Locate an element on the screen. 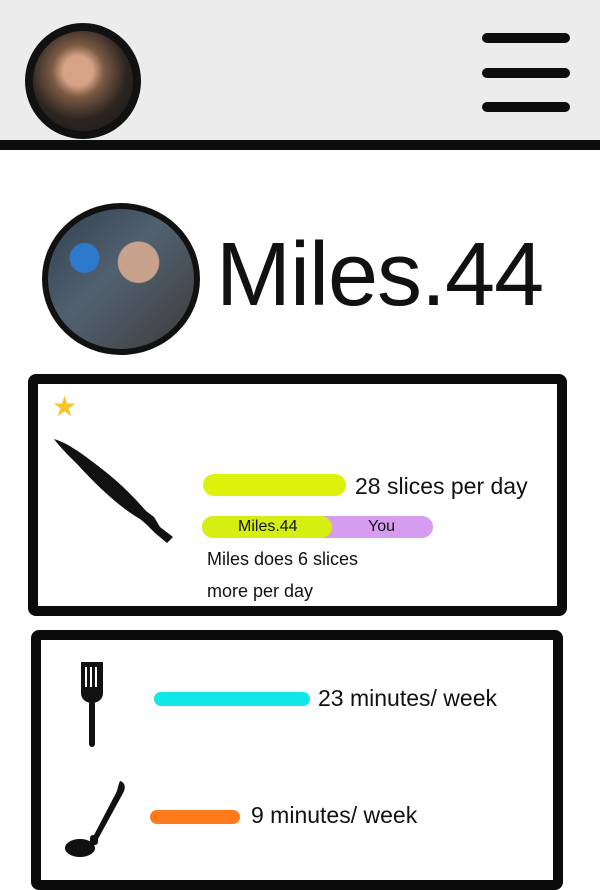 The height and width of the screenshot is (890, 600). star-icon: ★ is located at coordinates (65, 406).